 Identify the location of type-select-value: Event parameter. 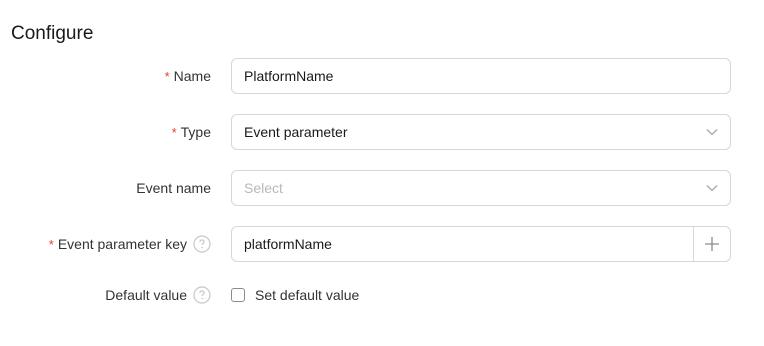
(296, 132).